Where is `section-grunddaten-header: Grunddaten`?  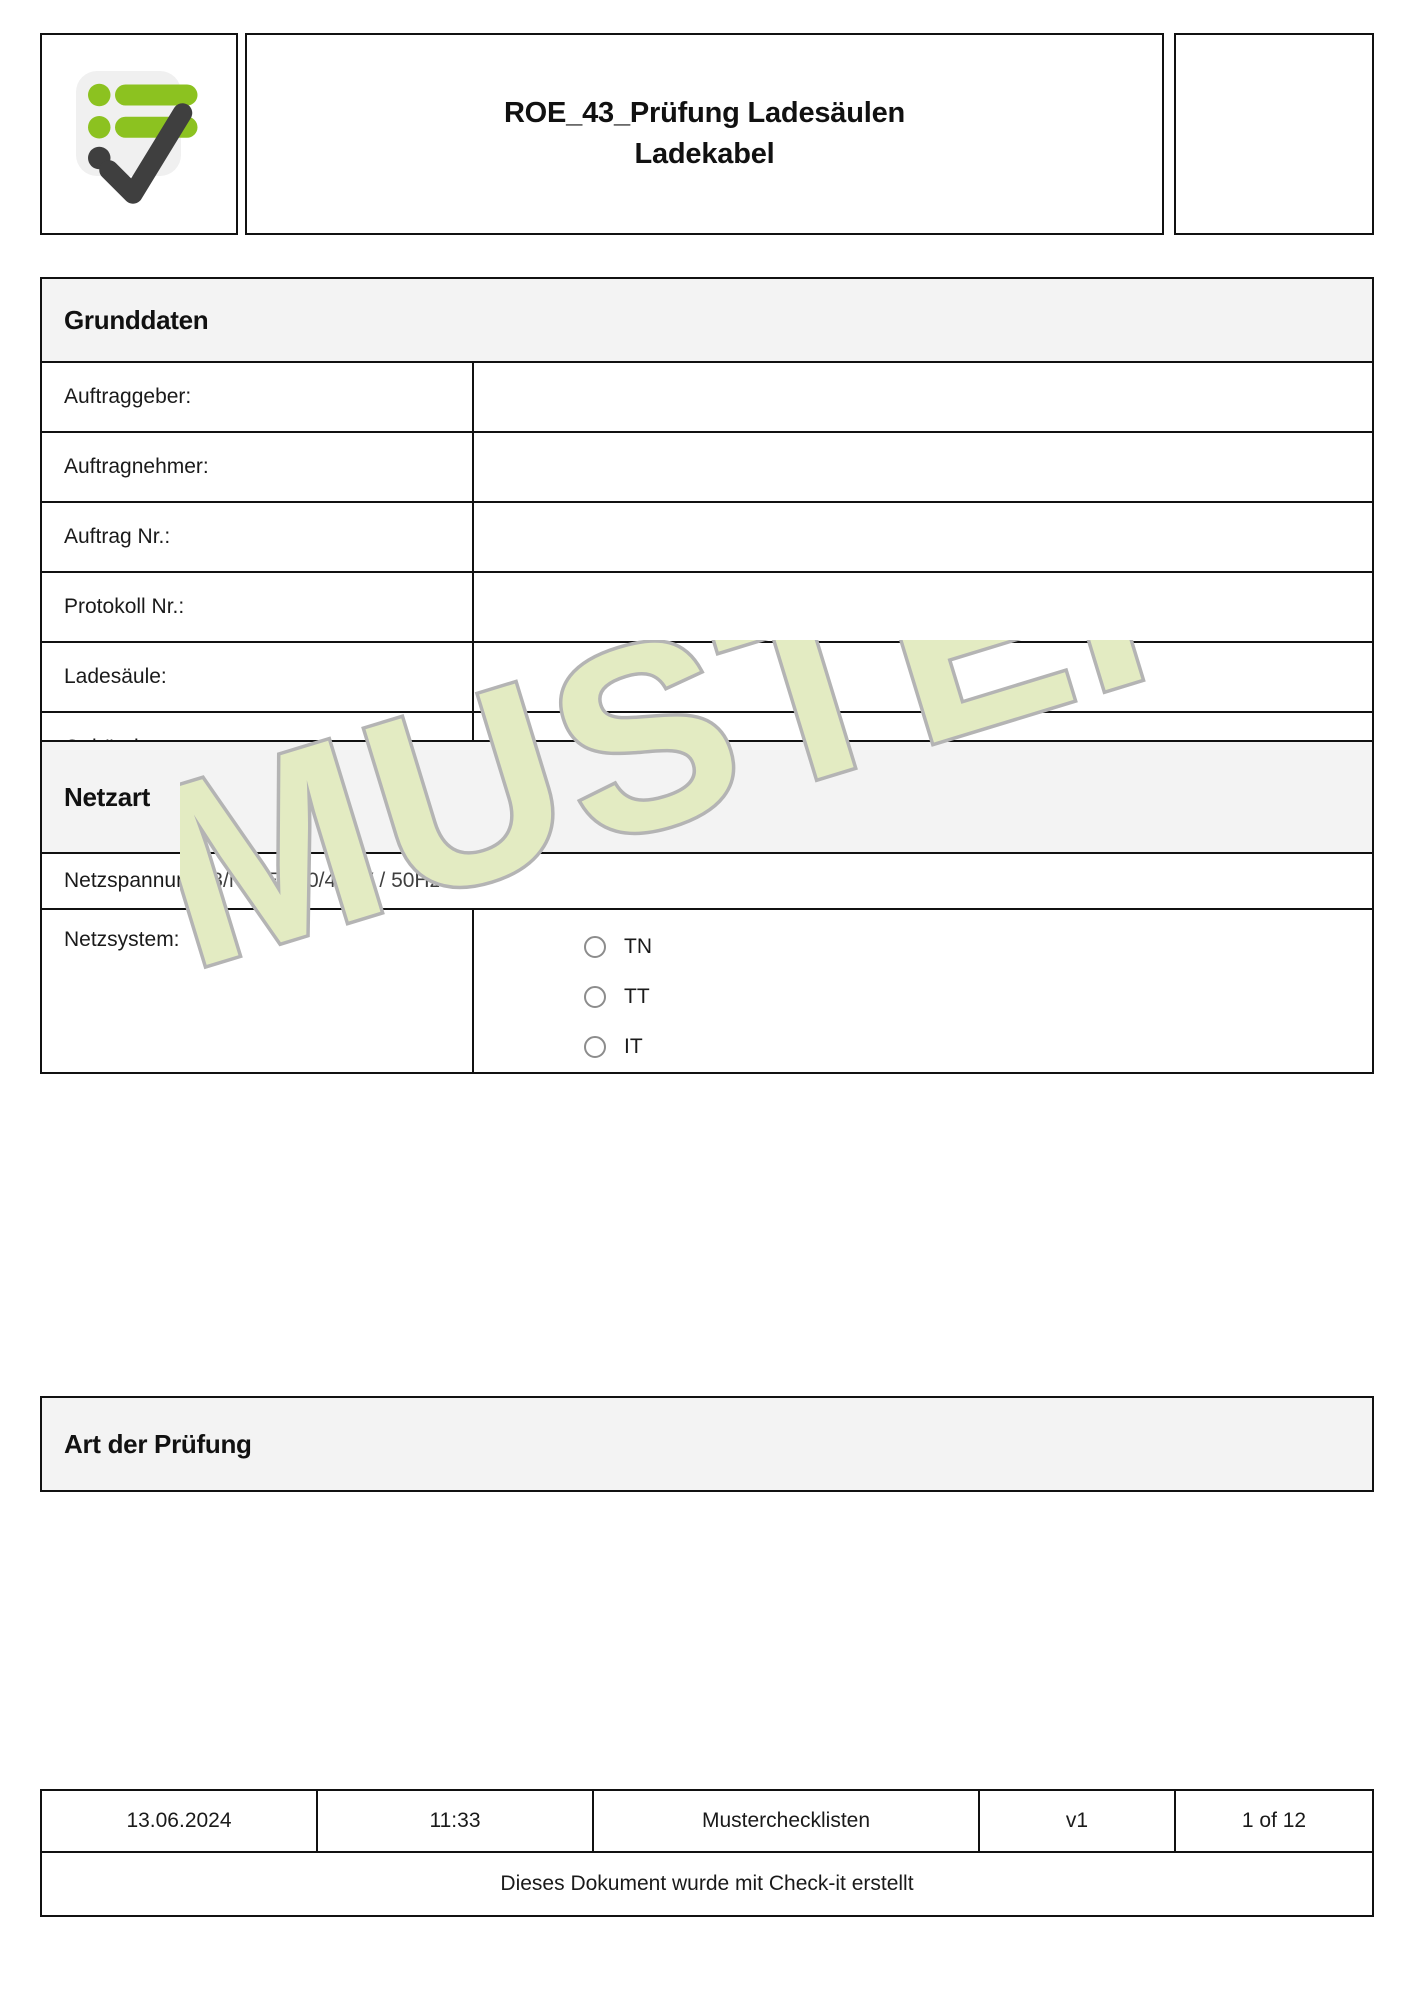
section-grunddaten-header: Grunddaten is located at coordinates (707, 321).